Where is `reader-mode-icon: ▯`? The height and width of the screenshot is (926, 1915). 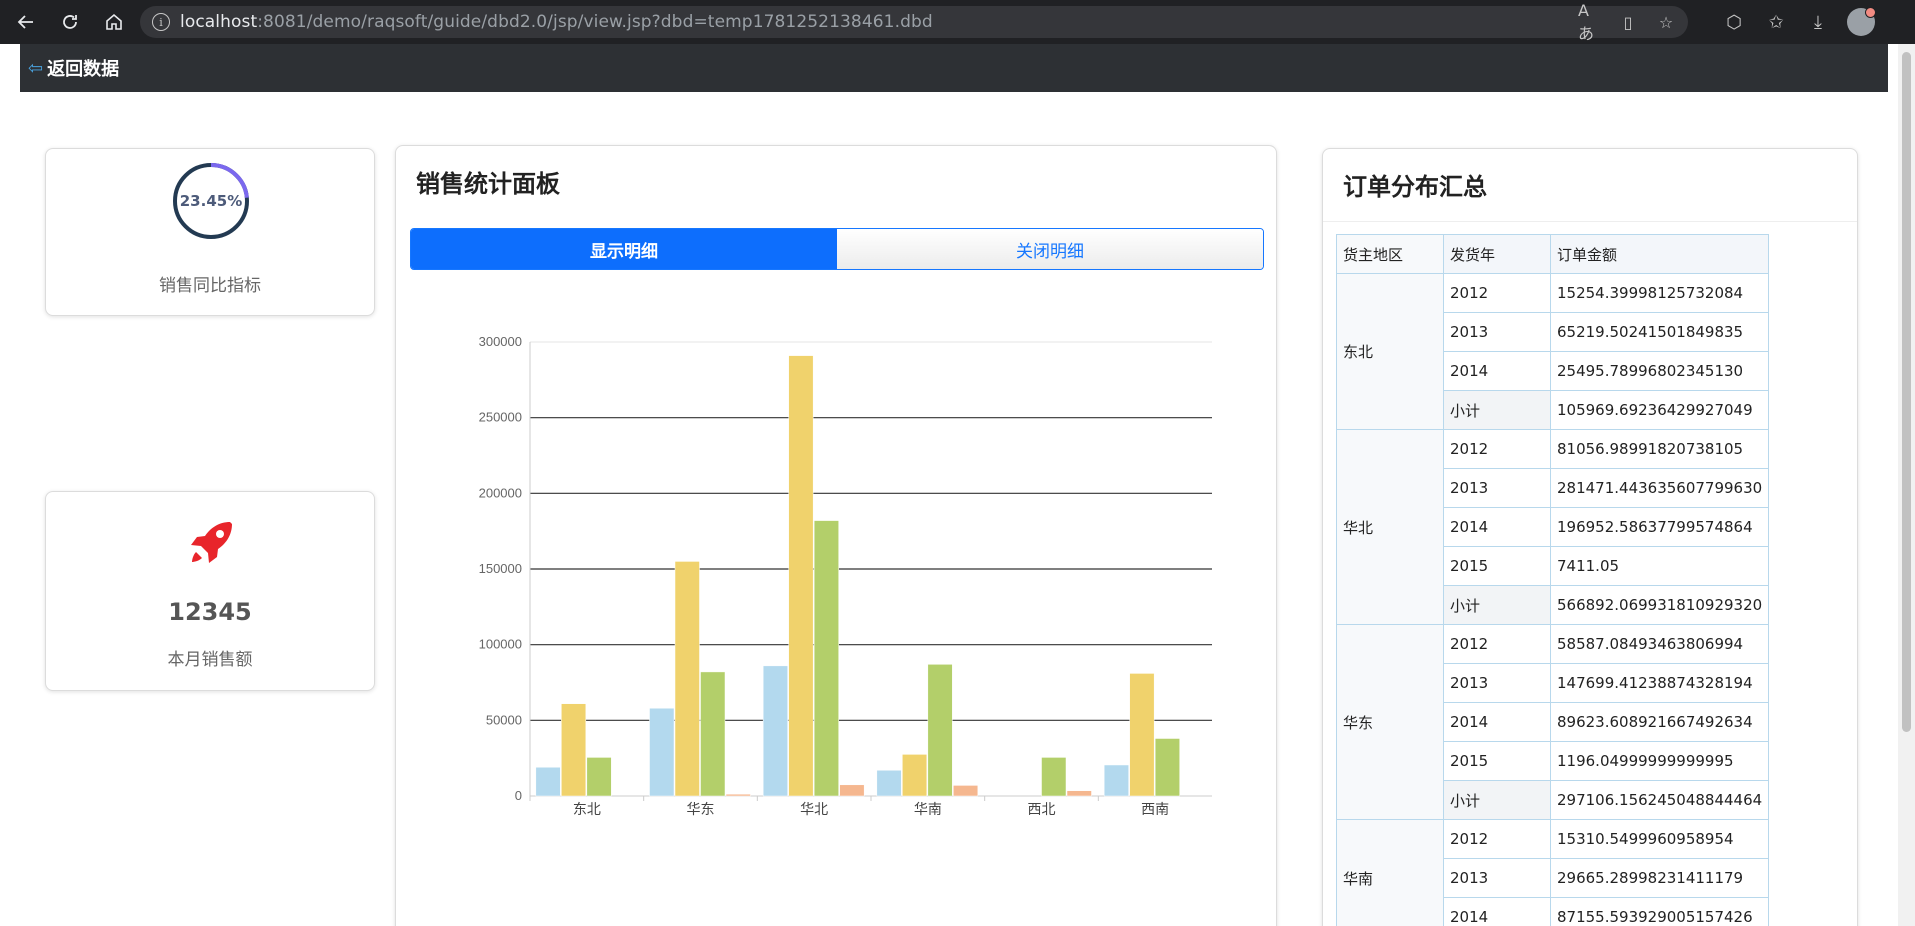
reader-mode-icon: ▯ is located at coordinates (1628, 22).